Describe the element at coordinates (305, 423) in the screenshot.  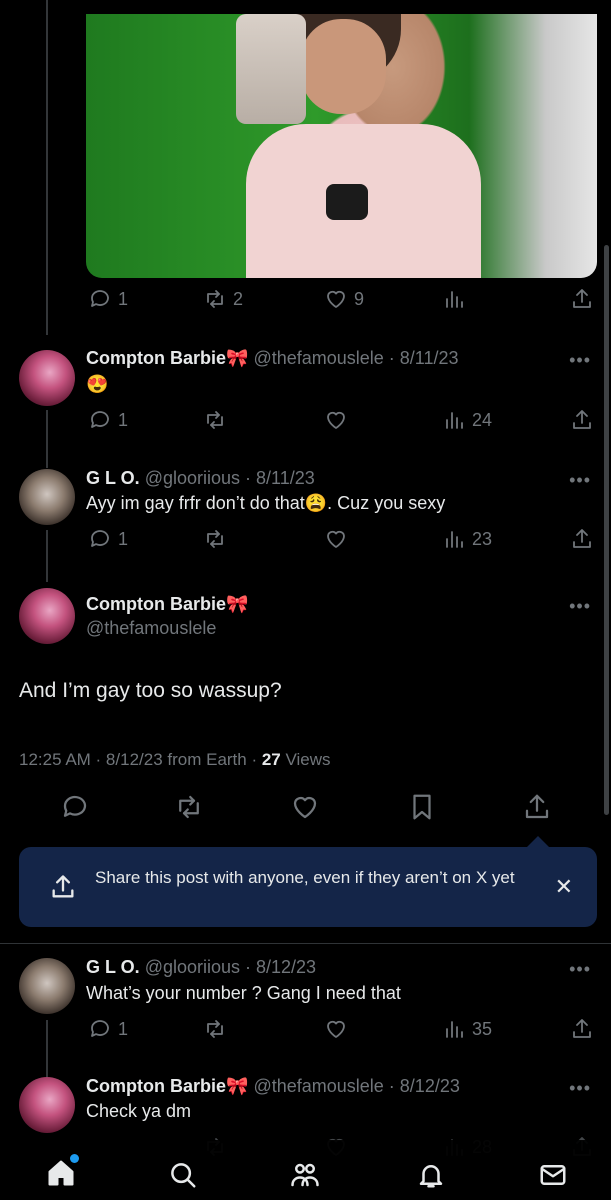
I see `reply-actions: 1 24` at that location.